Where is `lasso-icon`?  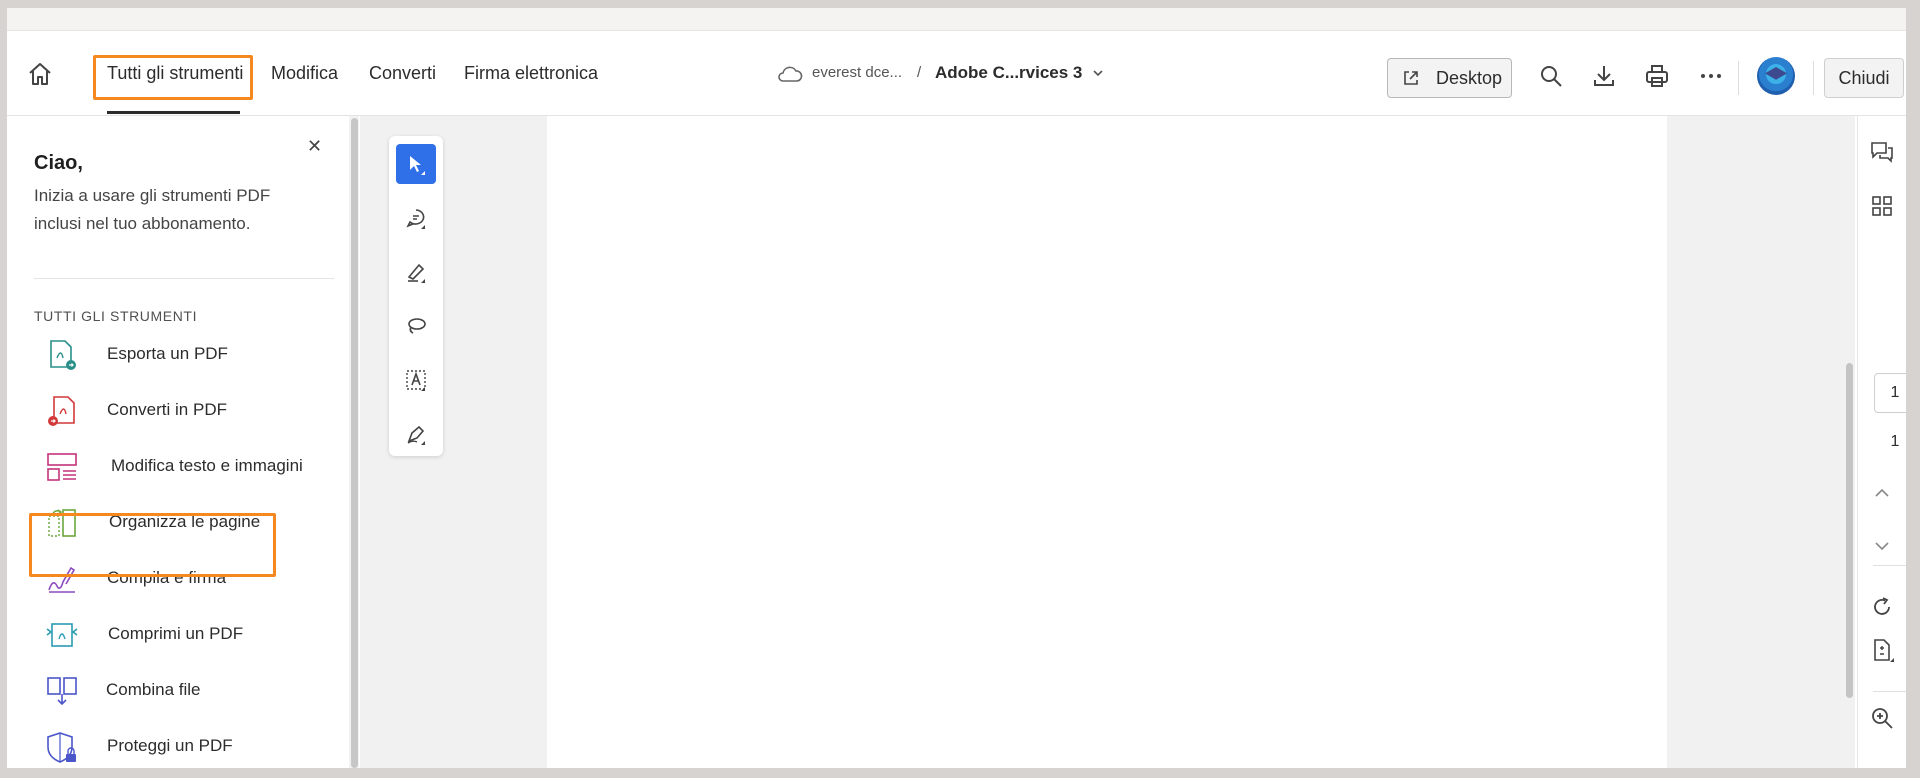 lasso-icon is located at coordinates (417, 326).